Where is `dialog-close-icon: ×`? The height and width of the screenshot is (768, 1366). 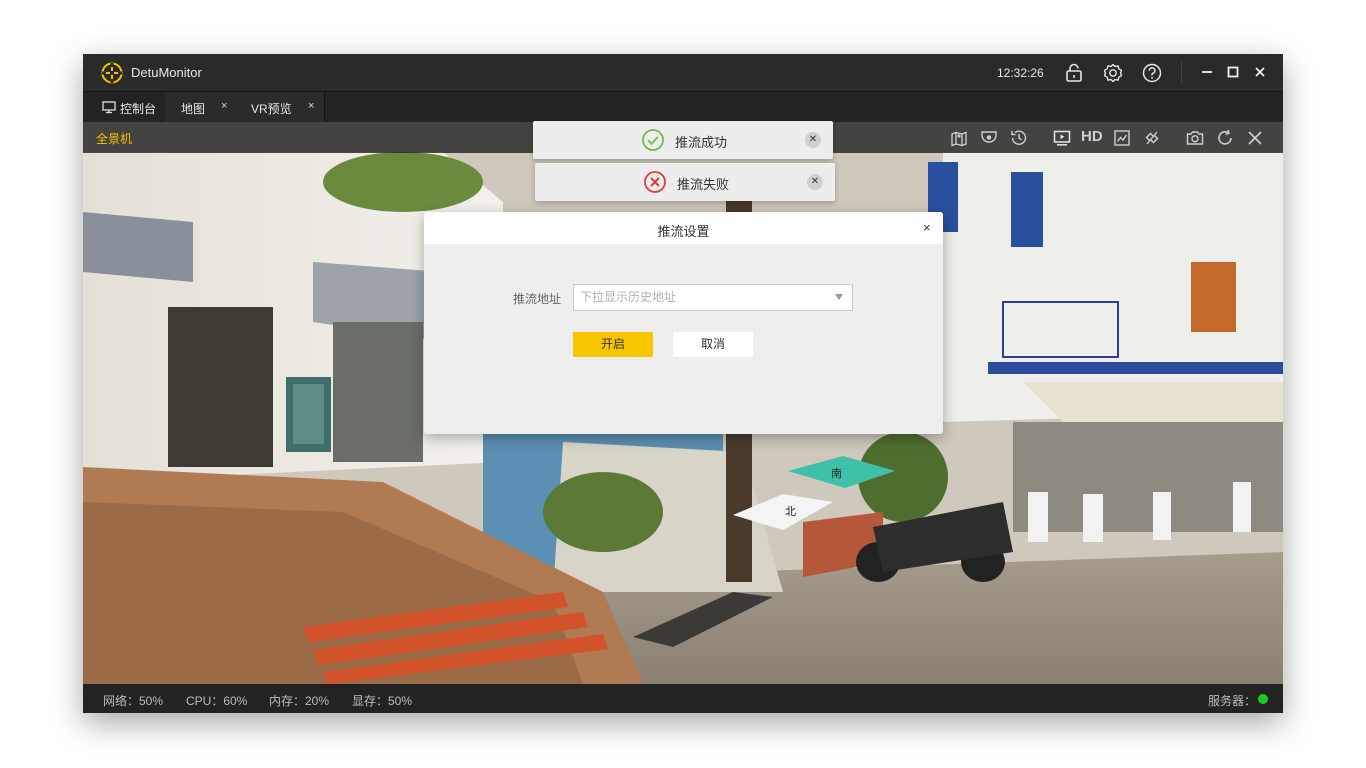
dialog-close-icon: × is located at coordinates (927, 227).